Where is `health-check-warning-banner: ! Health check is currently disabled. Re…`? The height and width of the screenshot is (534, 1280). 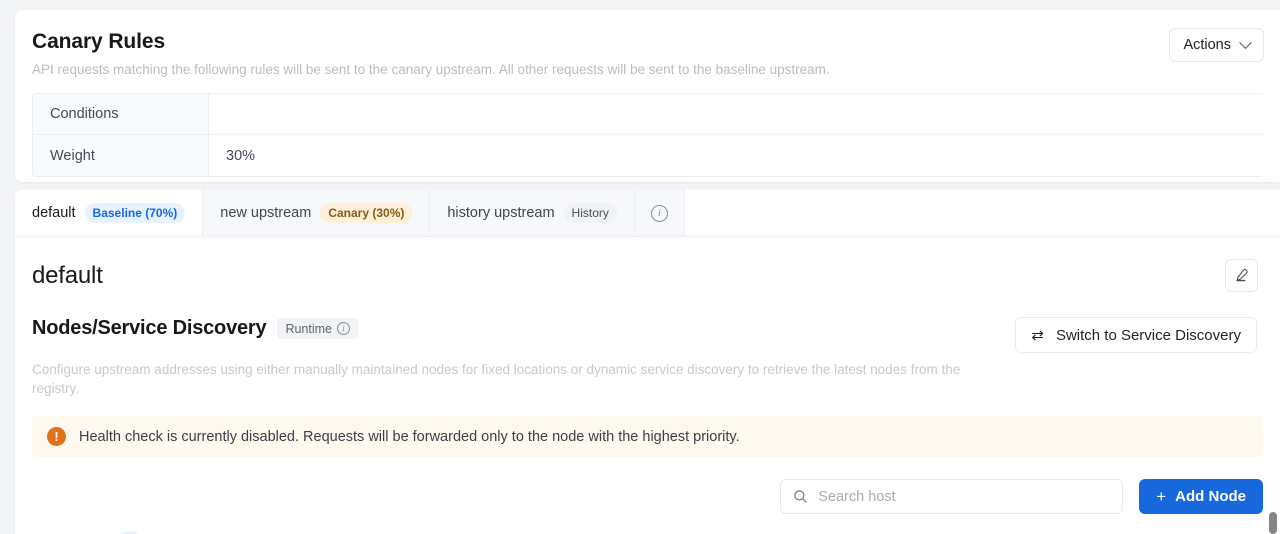
health-check-warning-banner: ! Health check is currently disabled. Re… is located at coordinates (647, 436).